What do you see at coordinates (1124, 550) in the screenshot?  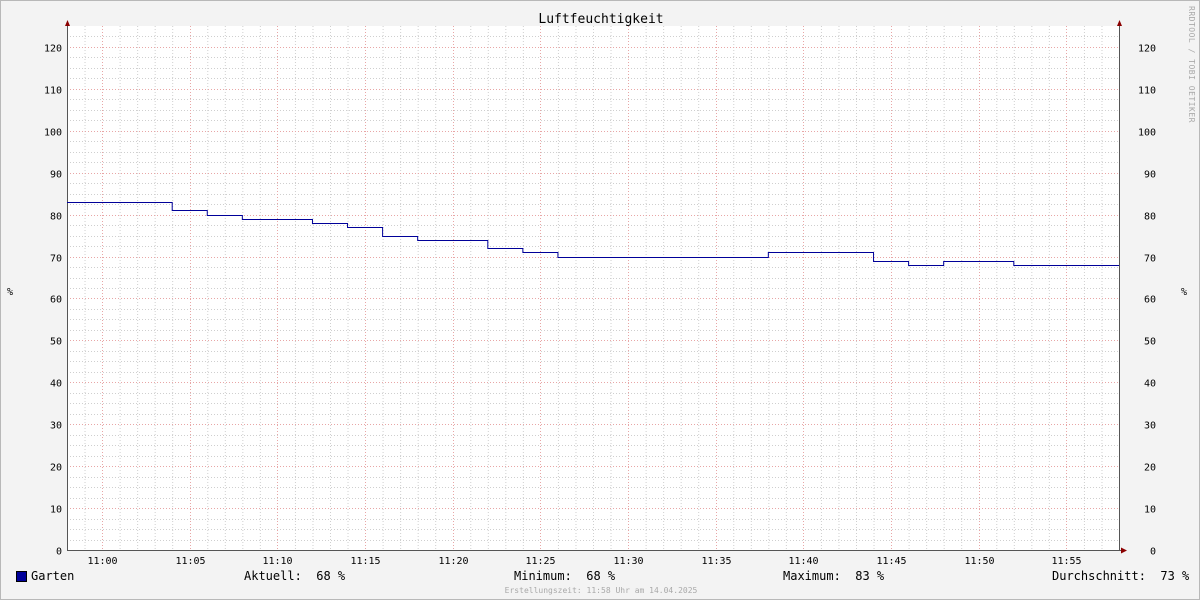 I see `x-axis-arrow` at bounding box center [1124, 550].